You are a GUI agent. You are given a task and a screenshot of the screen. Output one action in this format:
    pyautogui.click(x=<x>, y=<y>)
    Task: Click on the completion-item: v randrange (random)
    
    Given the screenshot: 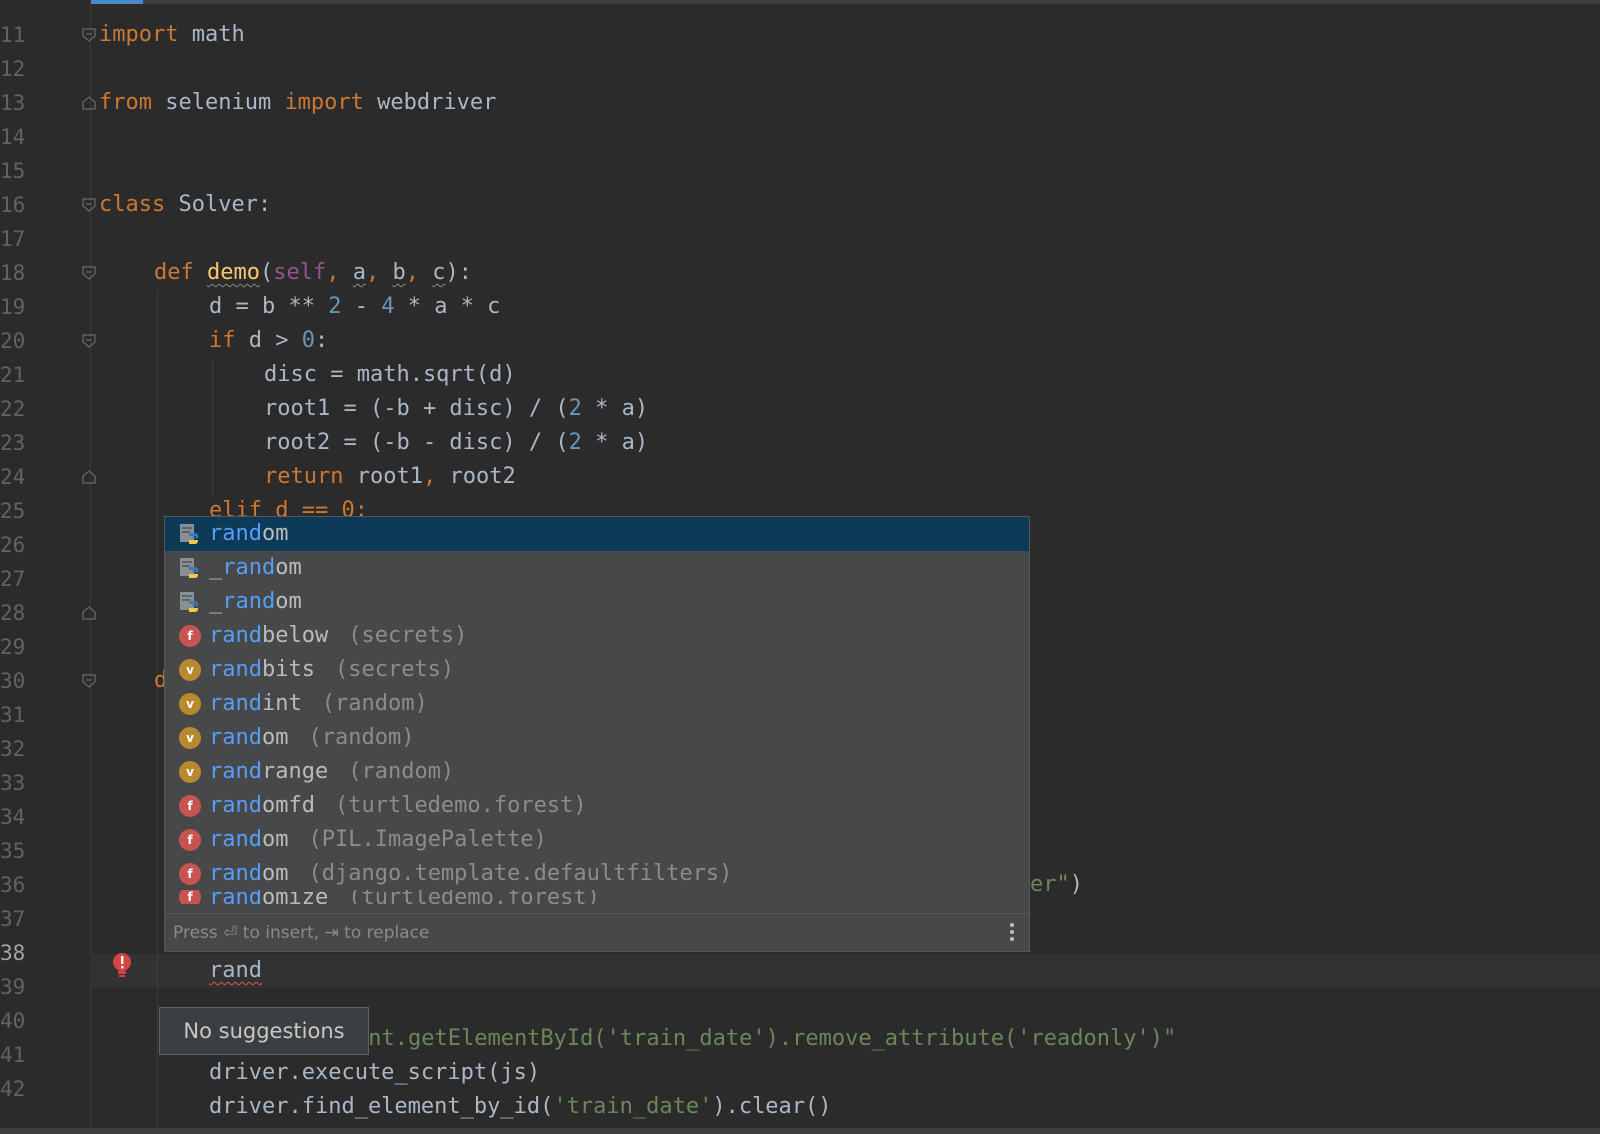 What is the action you would take?
    pyautogui.click(x=597, y=771)
    